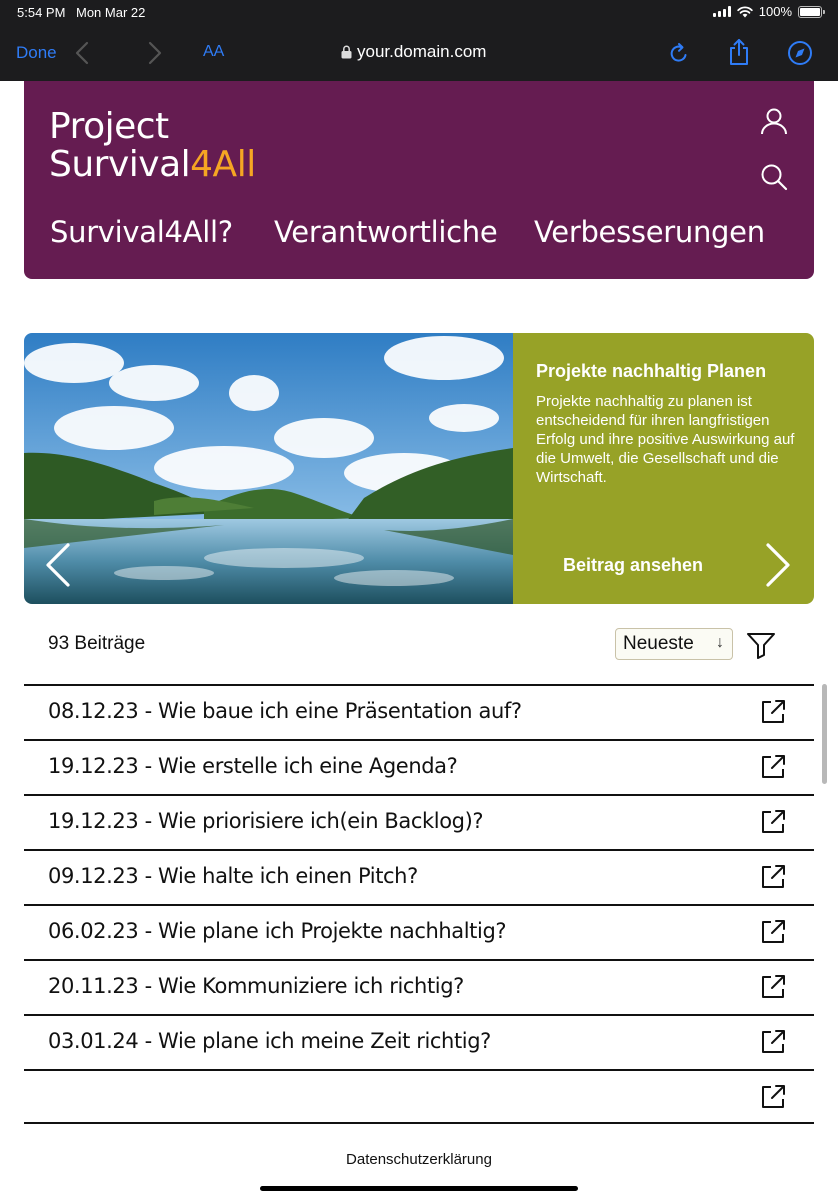 This screenshot has height=1200, width=838. I want to click on back-arrow-icon, so click(83, 53).